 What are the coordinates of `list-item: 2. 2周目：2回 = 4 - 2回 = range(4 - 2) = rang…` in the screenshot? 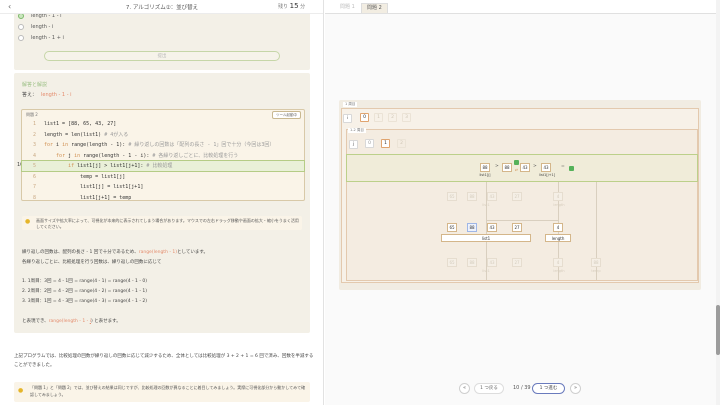 It's located at (85, 291).